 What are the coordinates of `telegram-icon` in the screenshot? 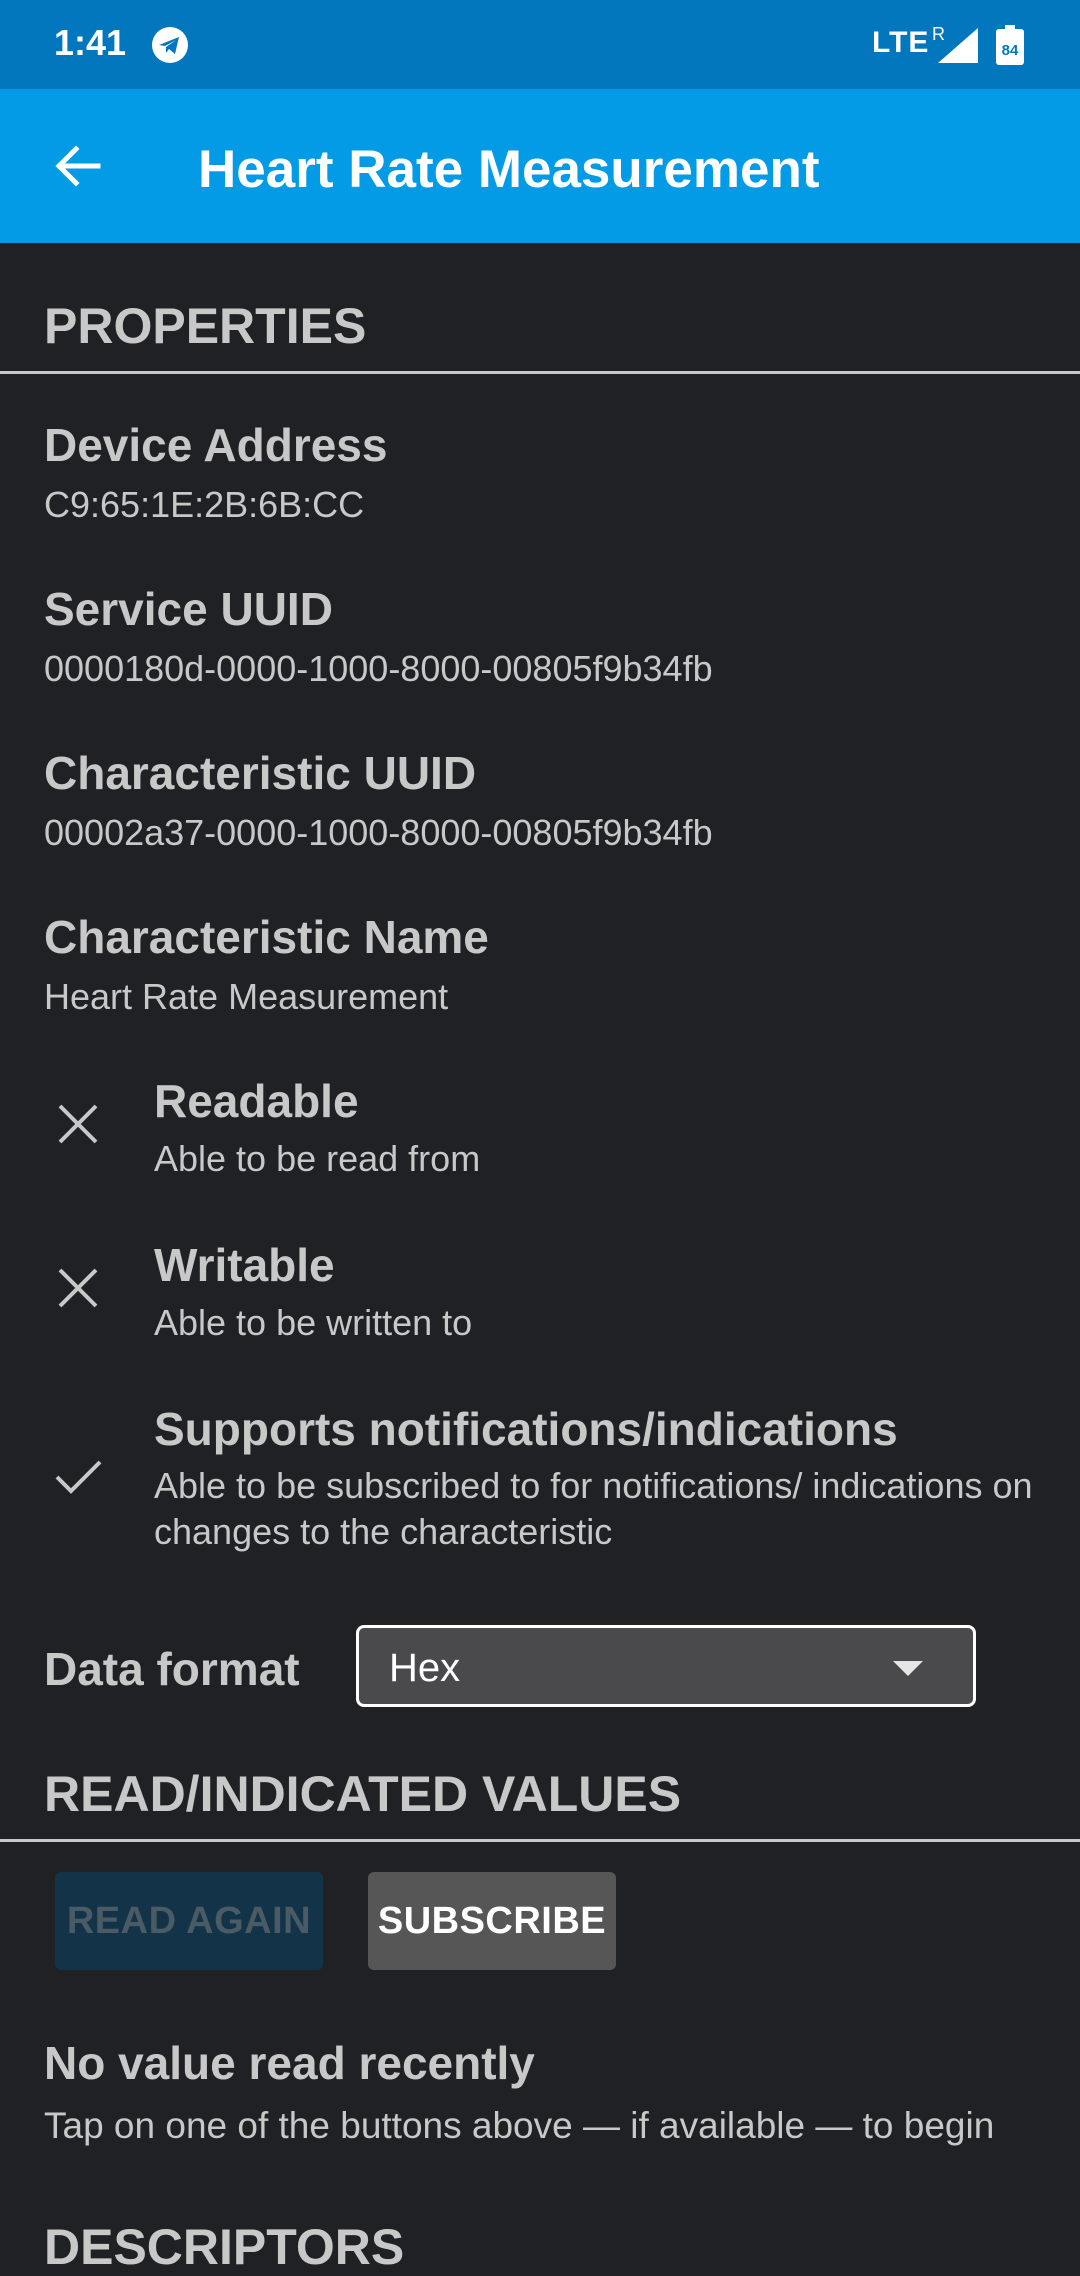 It's located at (170, 45).